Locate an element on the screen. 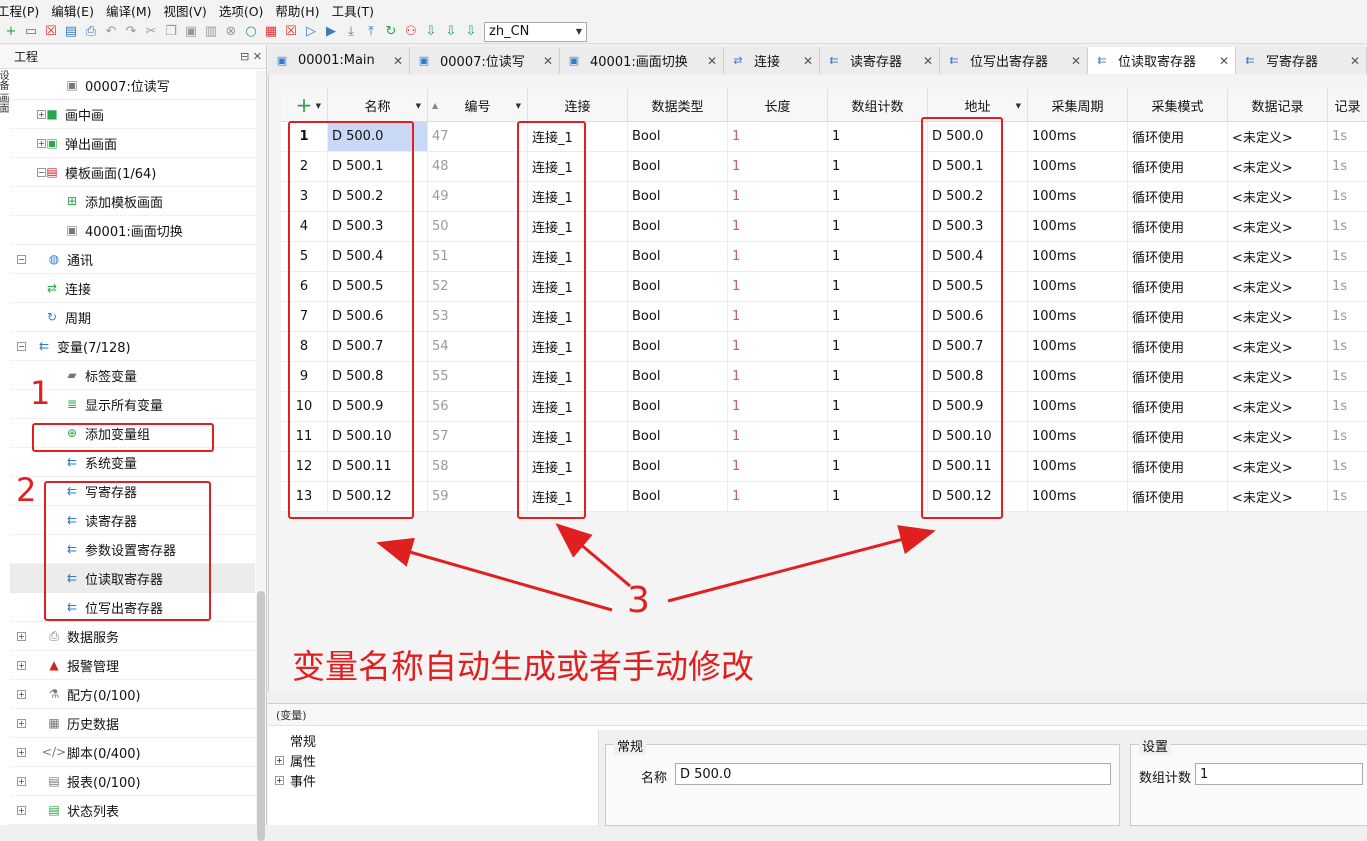  annotation-arrows is located at coordinates (656, 567).